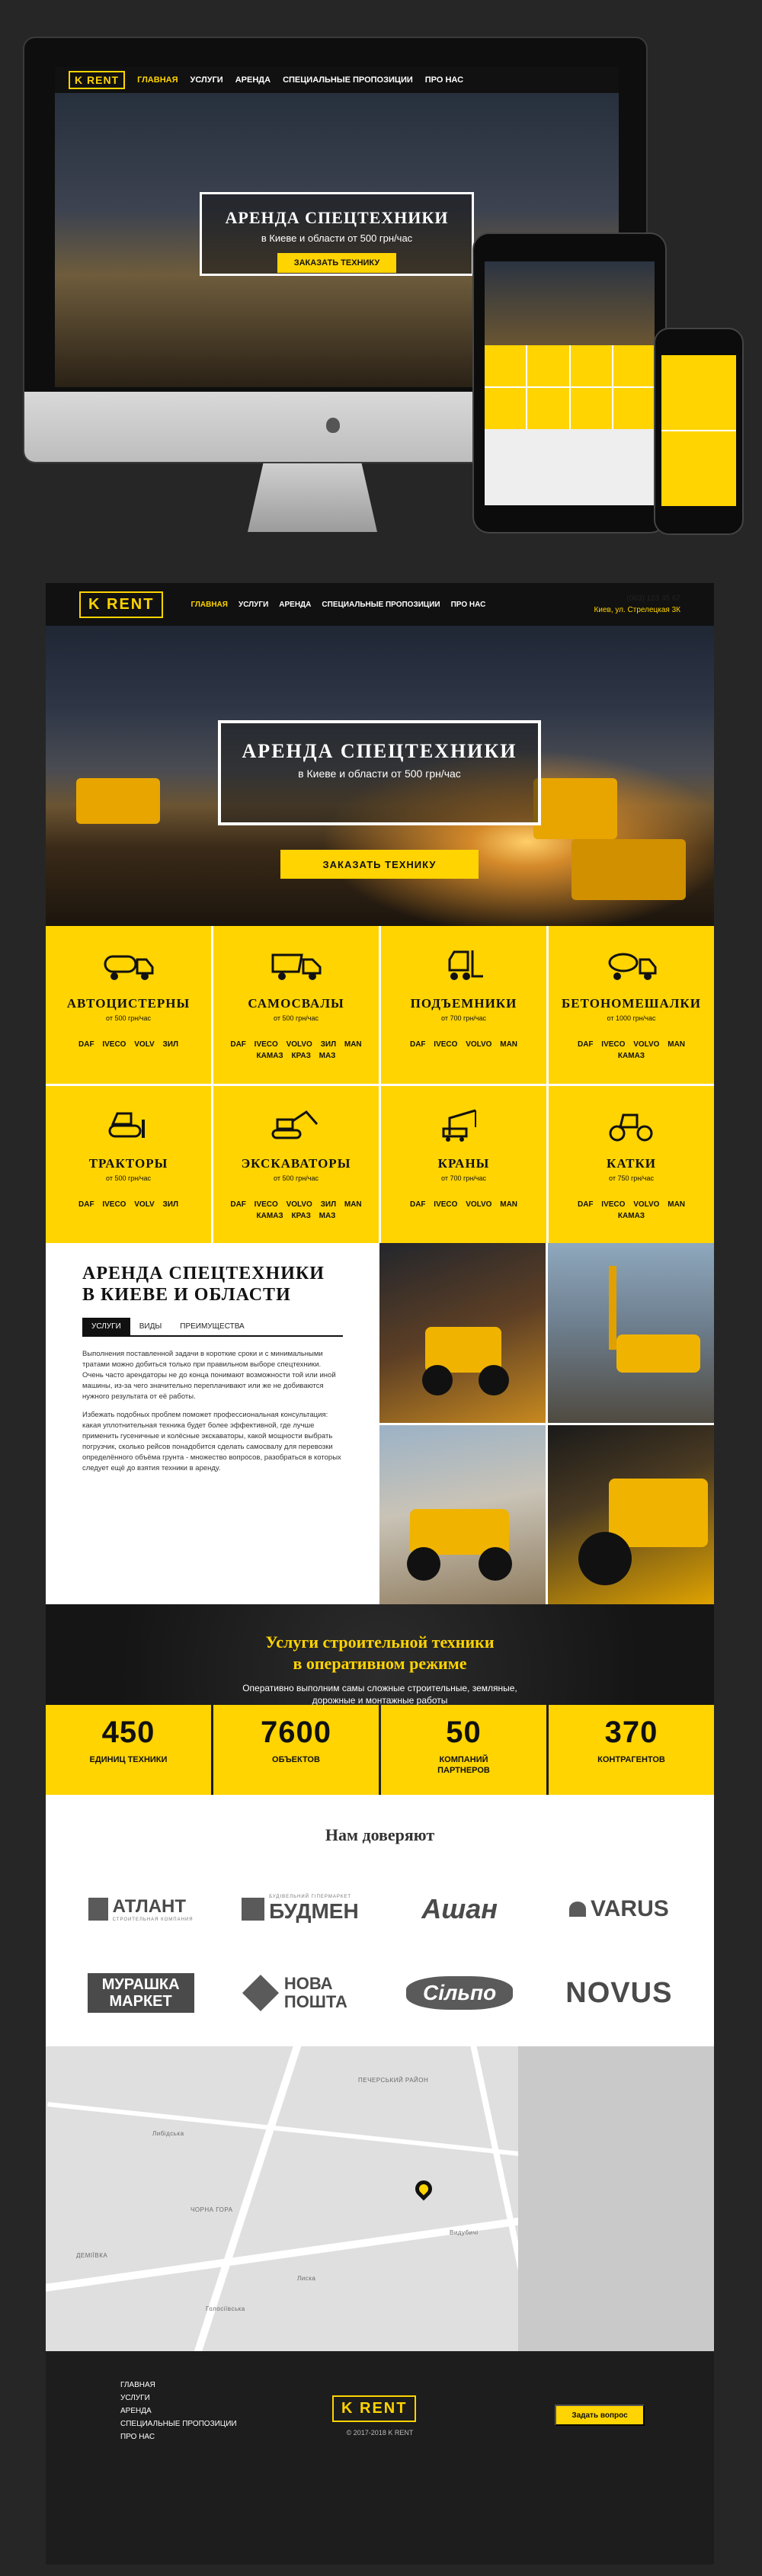  Describe the element at coordinates (313, 497) in the screenshot. I see `imac-stand` at that location.